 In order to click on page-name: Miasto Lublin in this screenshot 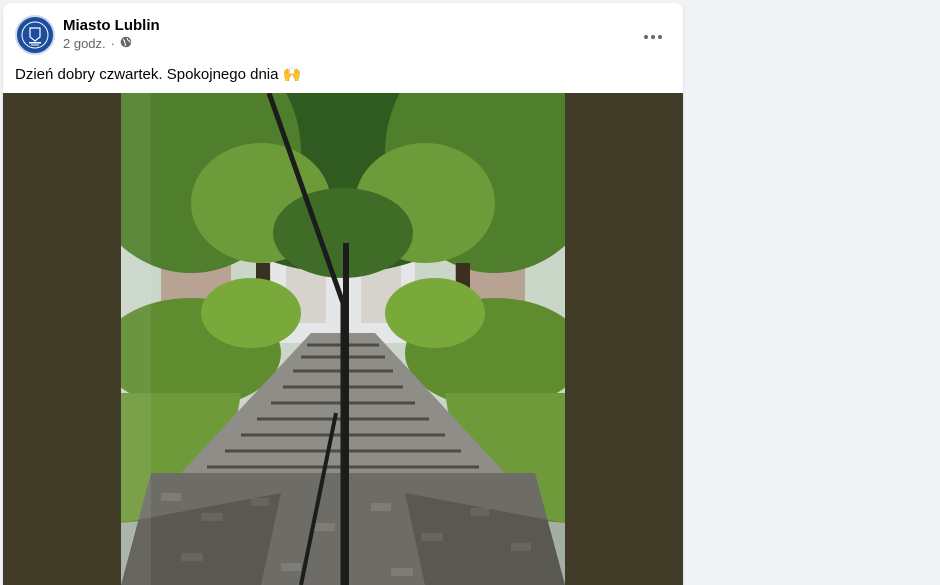, I will do `click(111, 25)`.